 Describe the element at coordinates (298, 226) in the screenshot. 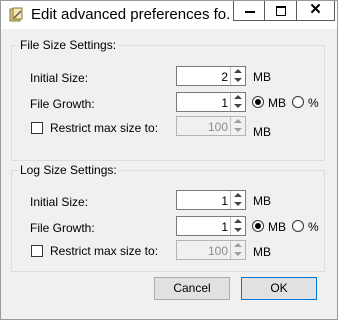

I see `log-growth-percent-radio` at that location.